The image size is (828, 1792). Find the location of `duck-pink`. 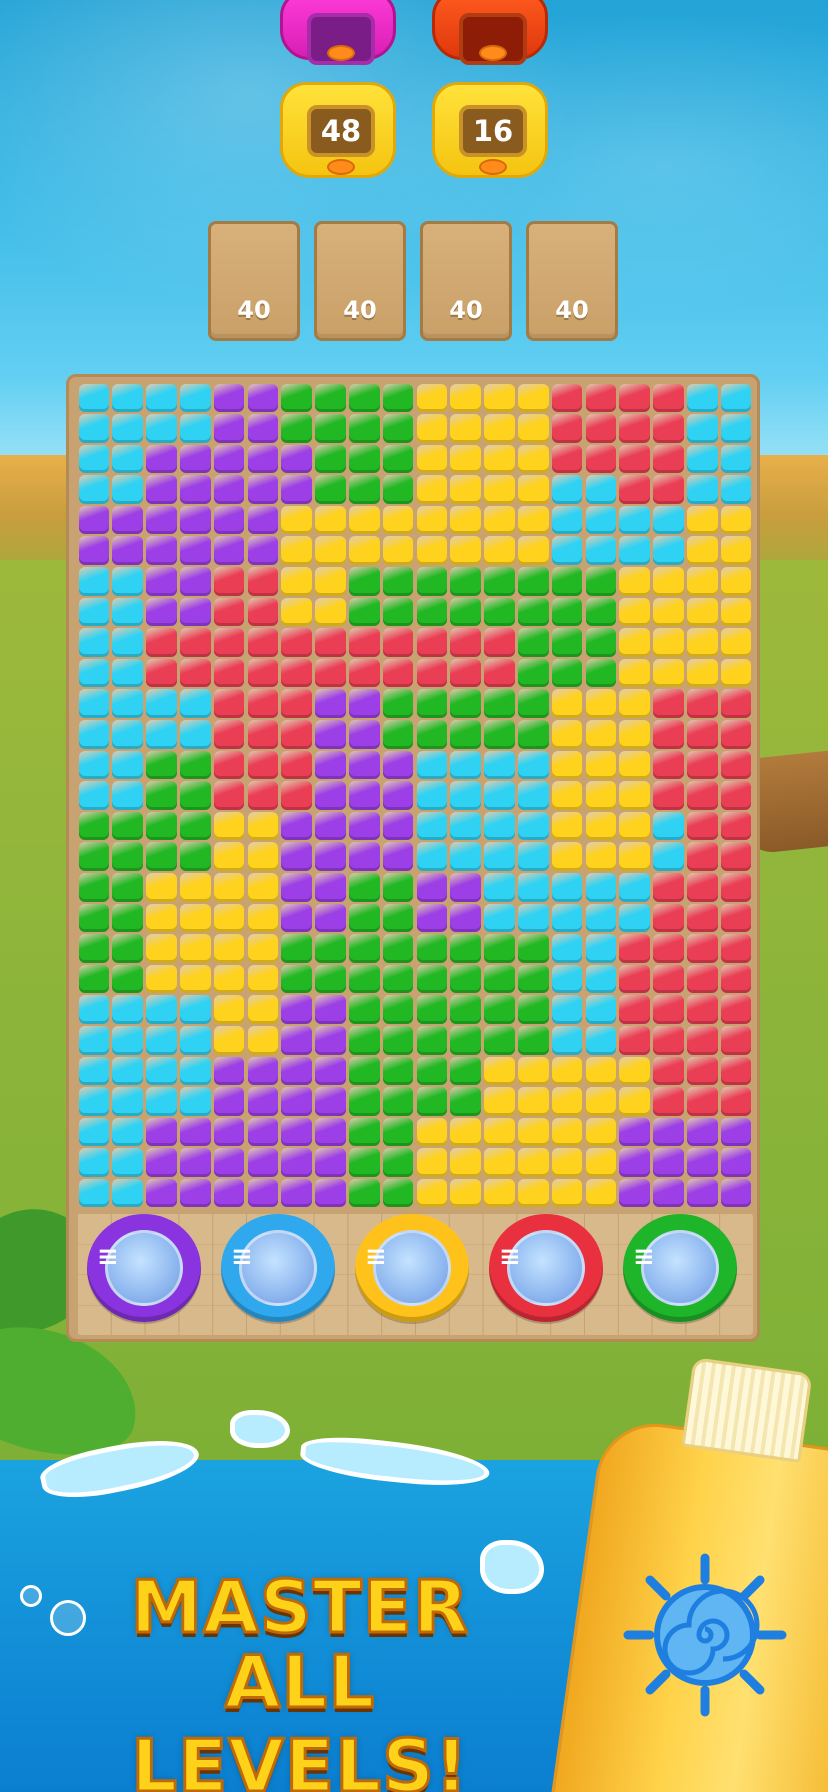

duck-pink is located at coordinates (338, 32).